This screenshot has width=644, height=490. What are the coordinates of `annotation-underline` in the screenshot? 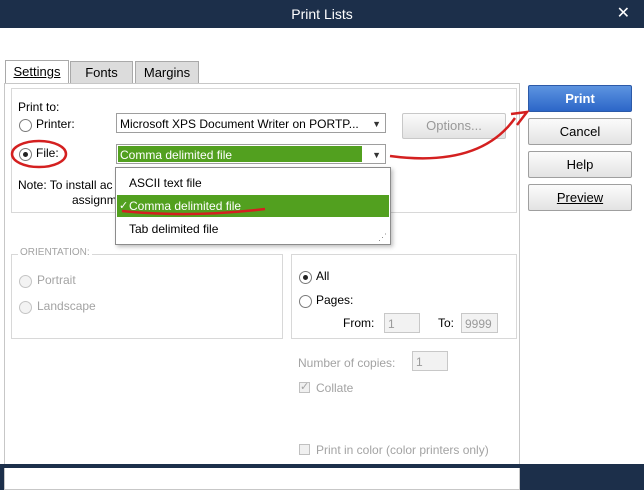 It's located at (193, 211).